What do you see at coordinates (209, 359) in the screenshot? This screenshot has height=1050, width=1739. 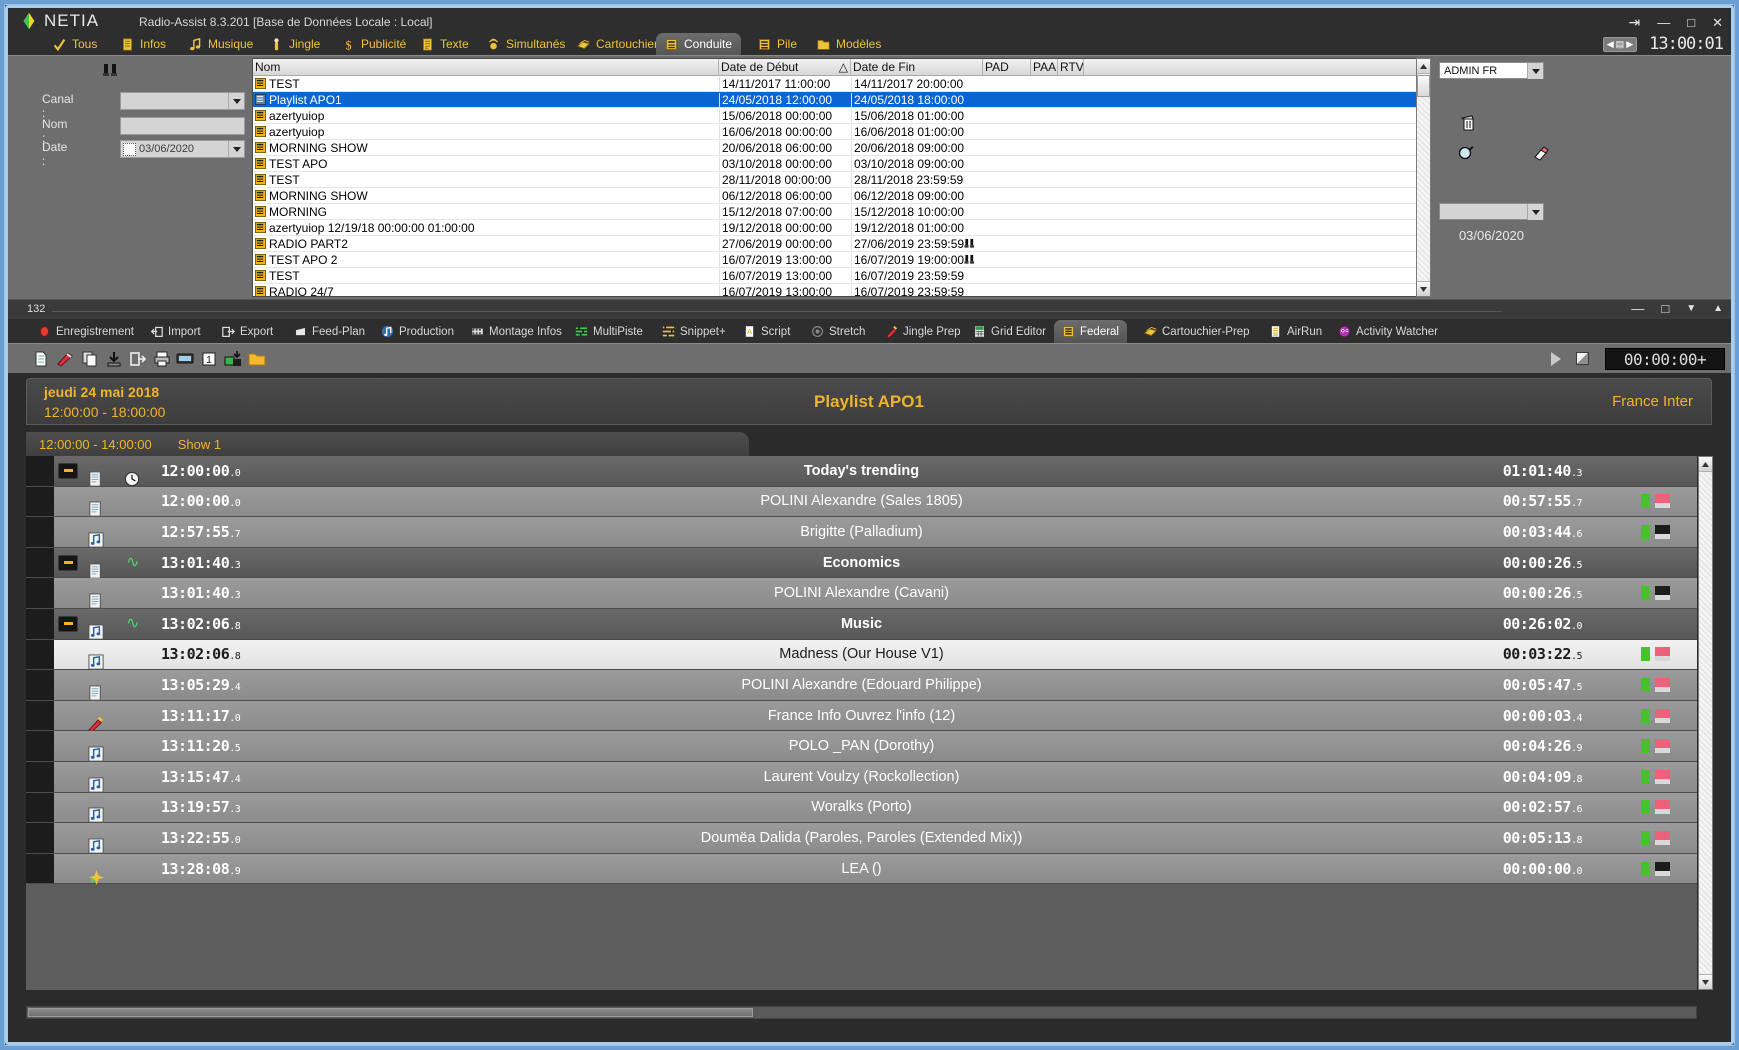 I see `page-one-icon: 1` at bounding box center [209, 359].